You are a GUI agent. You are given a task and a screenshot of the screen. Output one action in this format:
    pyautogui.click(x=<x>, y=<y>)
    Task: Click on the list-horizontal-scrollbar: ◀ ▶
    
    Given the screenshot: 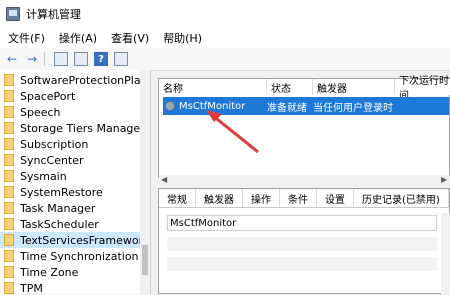 What is the action you would take?
    pyautogui.click(x=304, y=180)
    